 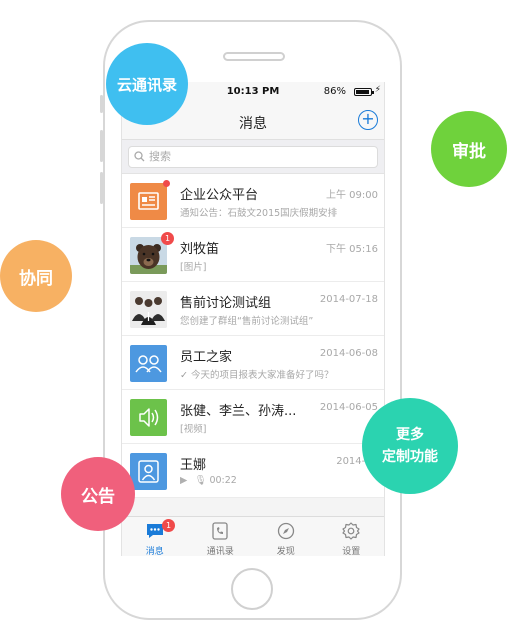 What do you see at coordinates (410, 457) in the screenshot?
I see `bubble-more-line2: 定制功能` at bounding box center [410, 457].